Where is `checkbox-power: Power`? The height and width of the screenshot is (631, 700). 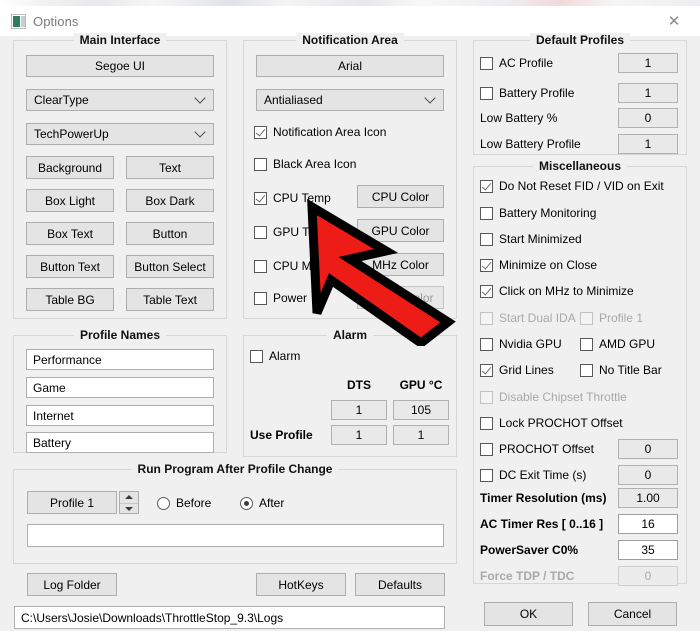
checkbox-power: Power is located at coordinates (280, 298).